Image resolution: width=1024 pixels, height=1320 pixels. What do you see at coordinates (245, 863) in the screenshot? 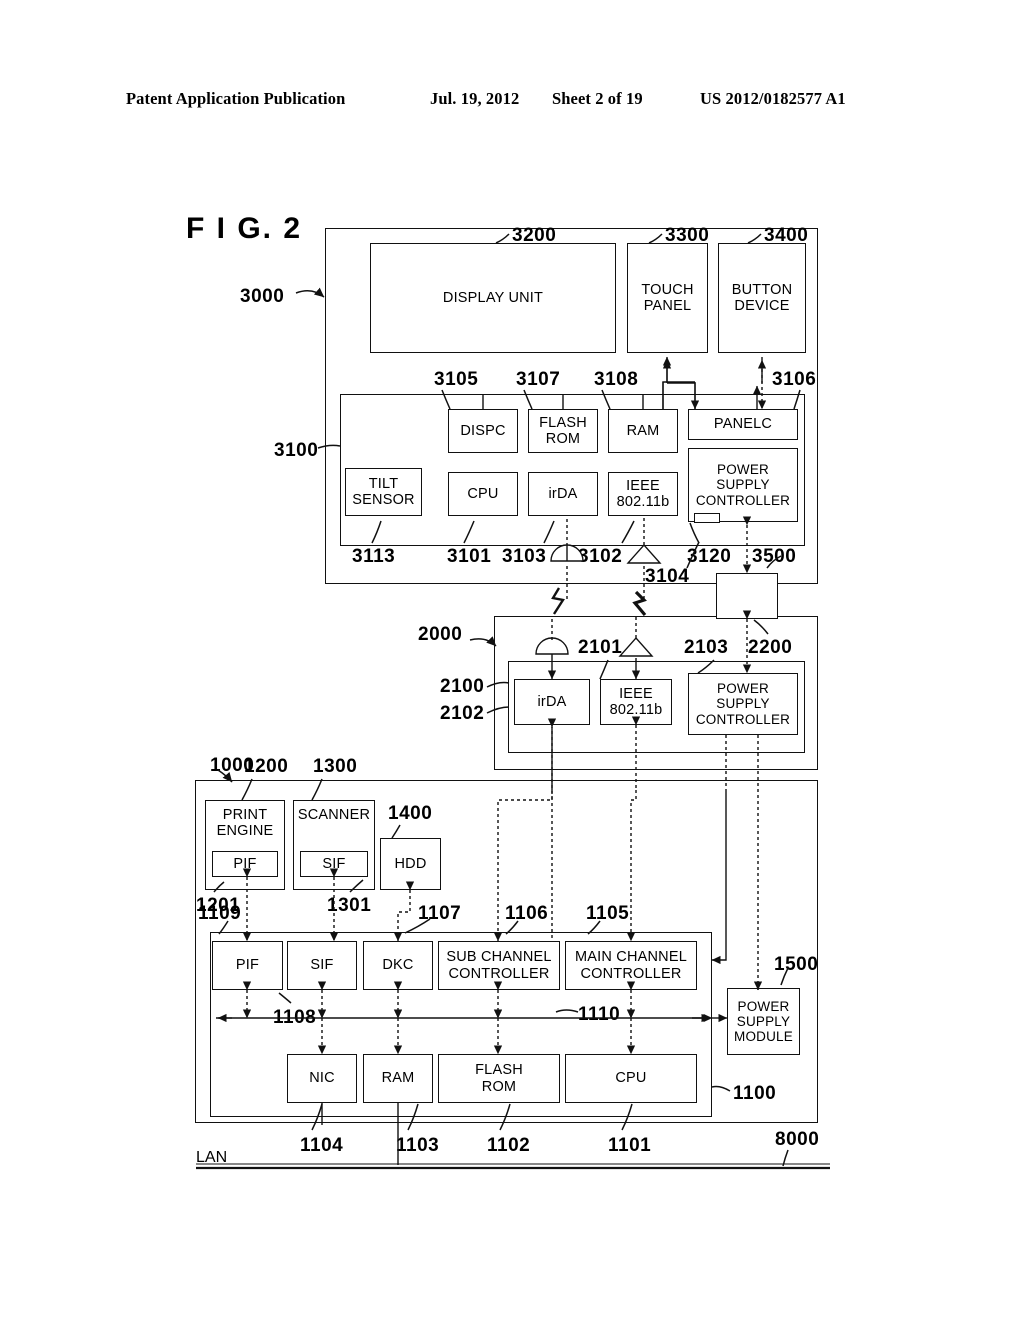
I see `print-engine-pif-label: PIF` at bounding box center [245, 863].